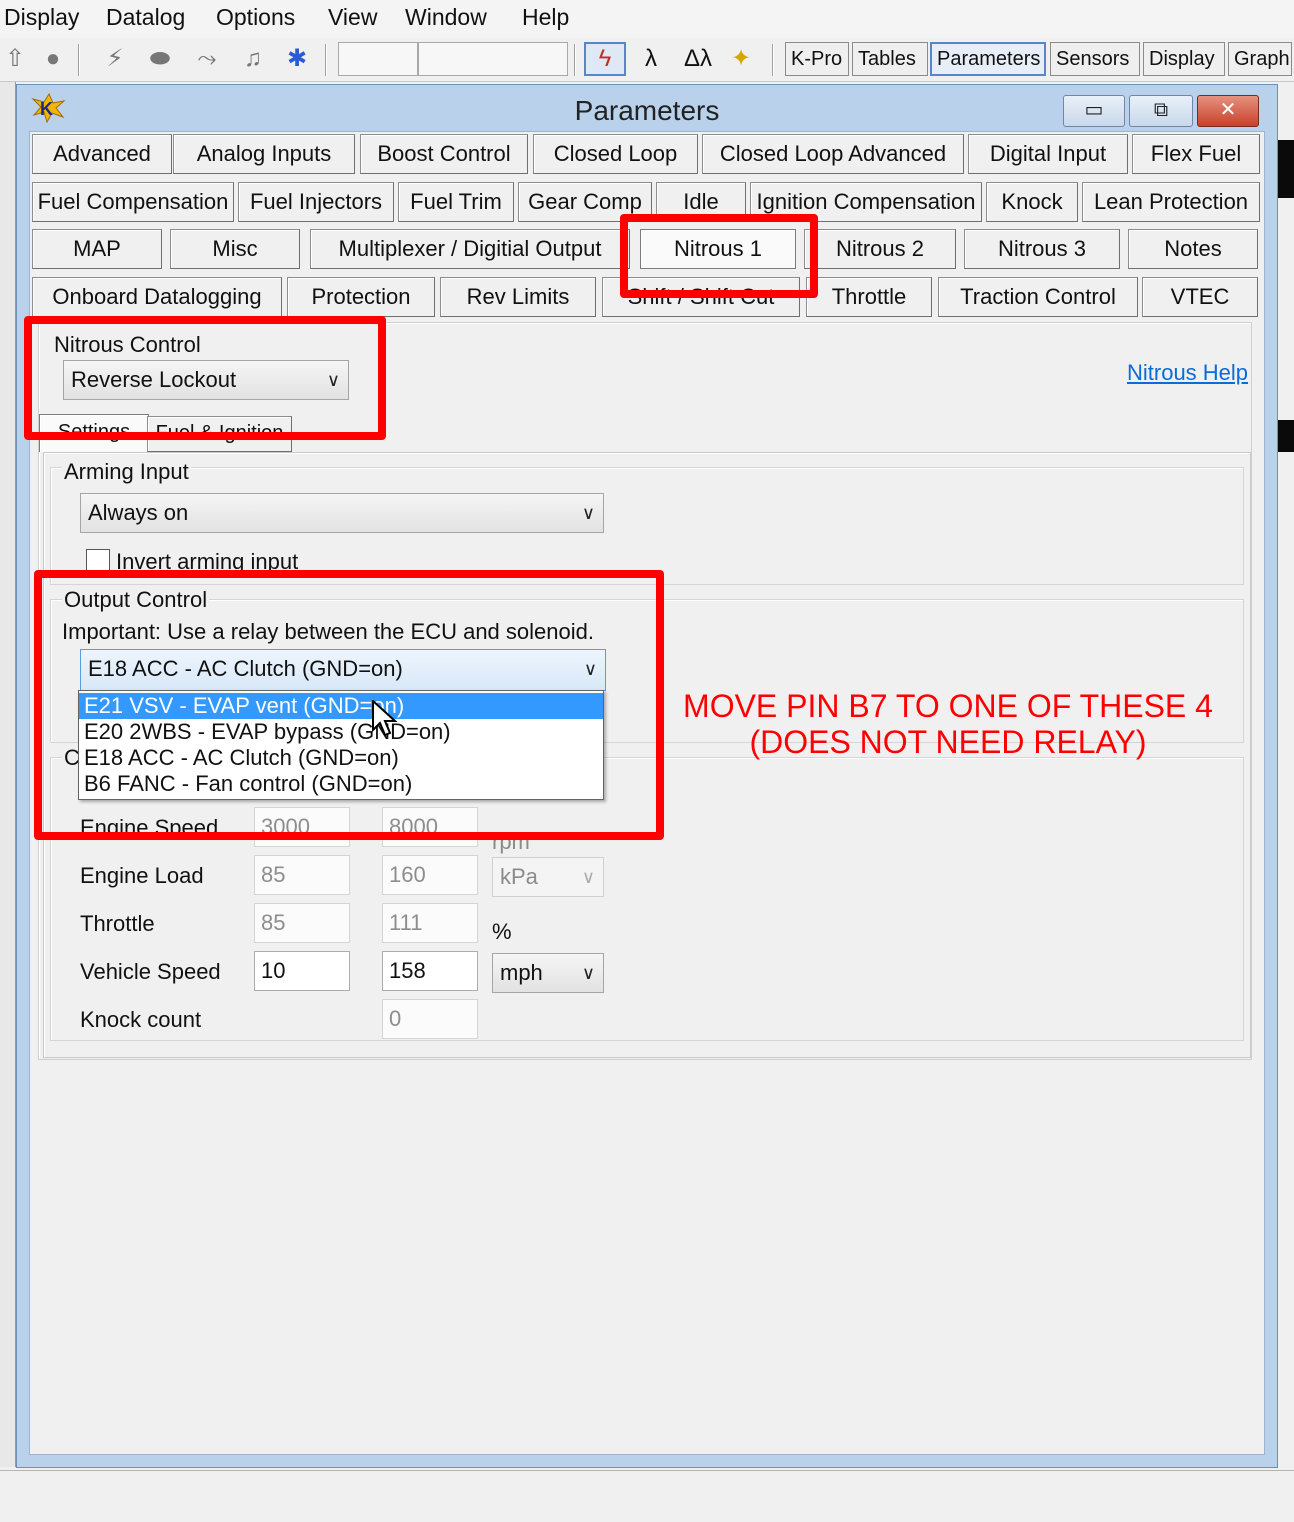  Describe the element at coordinates (41, 17) in the screenshot. I see `menu-display: Display` at that location.